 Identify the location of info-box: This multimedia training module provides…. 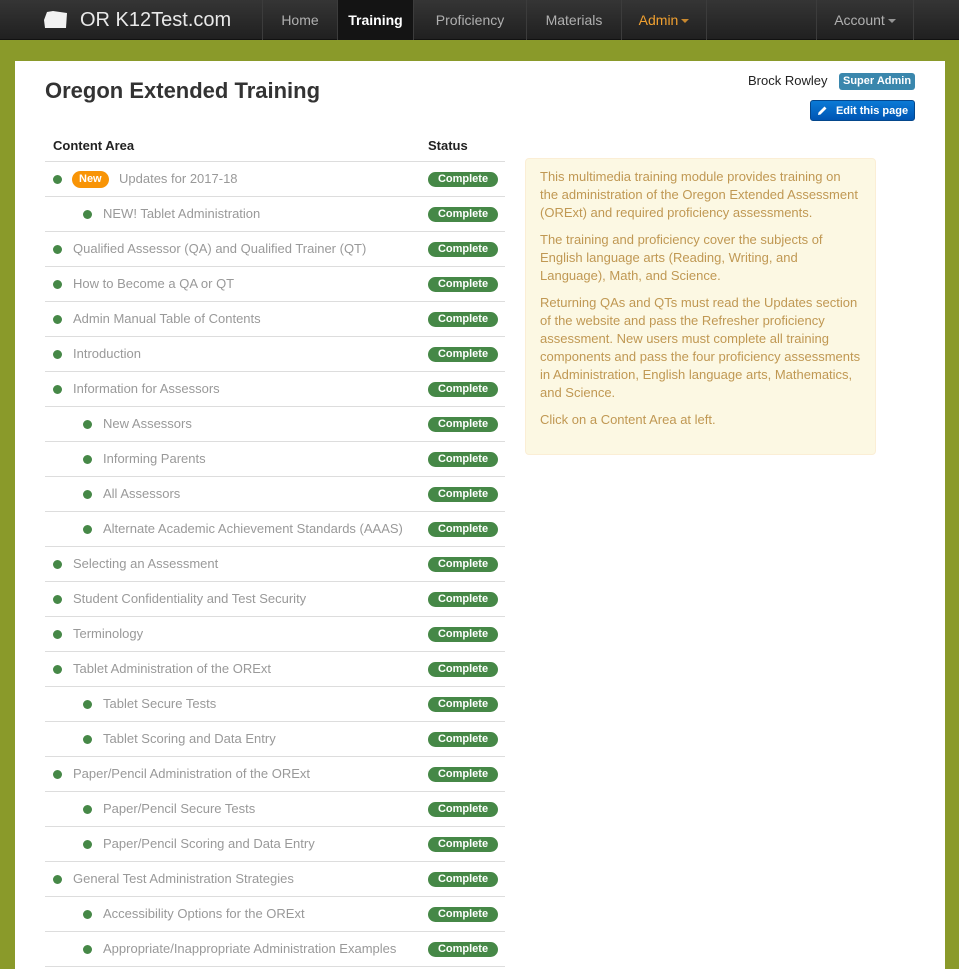
(700, 306).